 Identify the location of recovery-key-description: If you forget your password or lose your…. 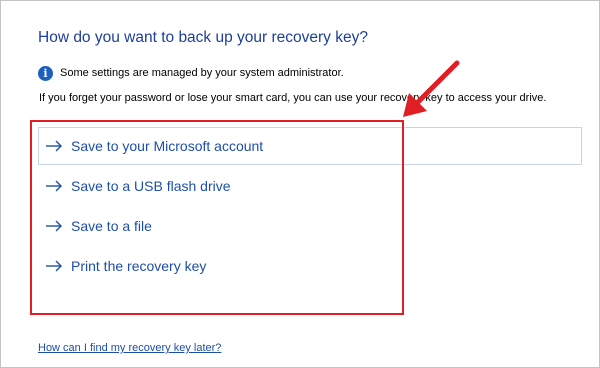
(293, 98).